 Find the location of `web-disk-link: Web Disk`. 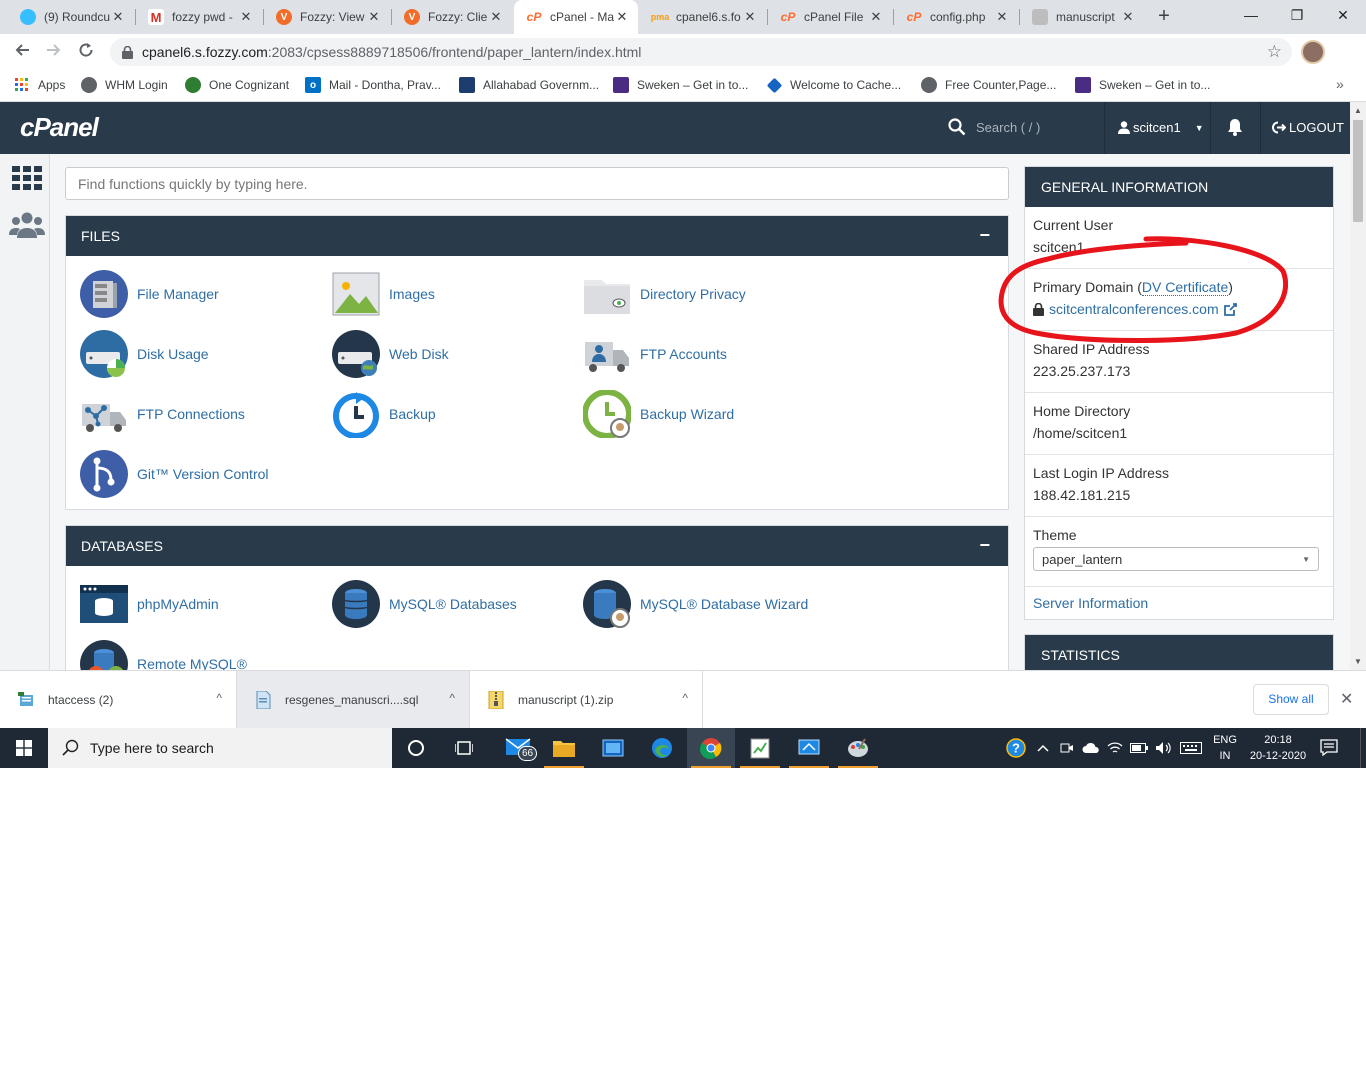

web-disk-link: Web Disk is located at coordinates (390, 354).